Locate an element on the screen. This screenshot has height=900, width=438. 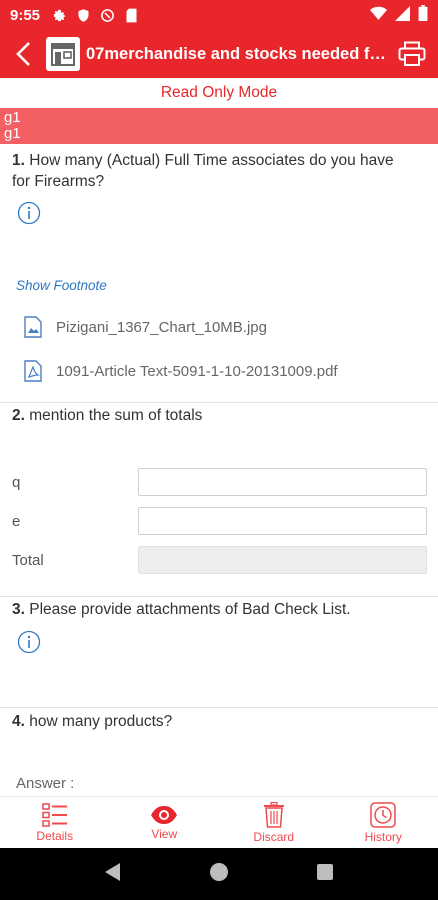
square-recents-icon is located at coordinates (325, 871).